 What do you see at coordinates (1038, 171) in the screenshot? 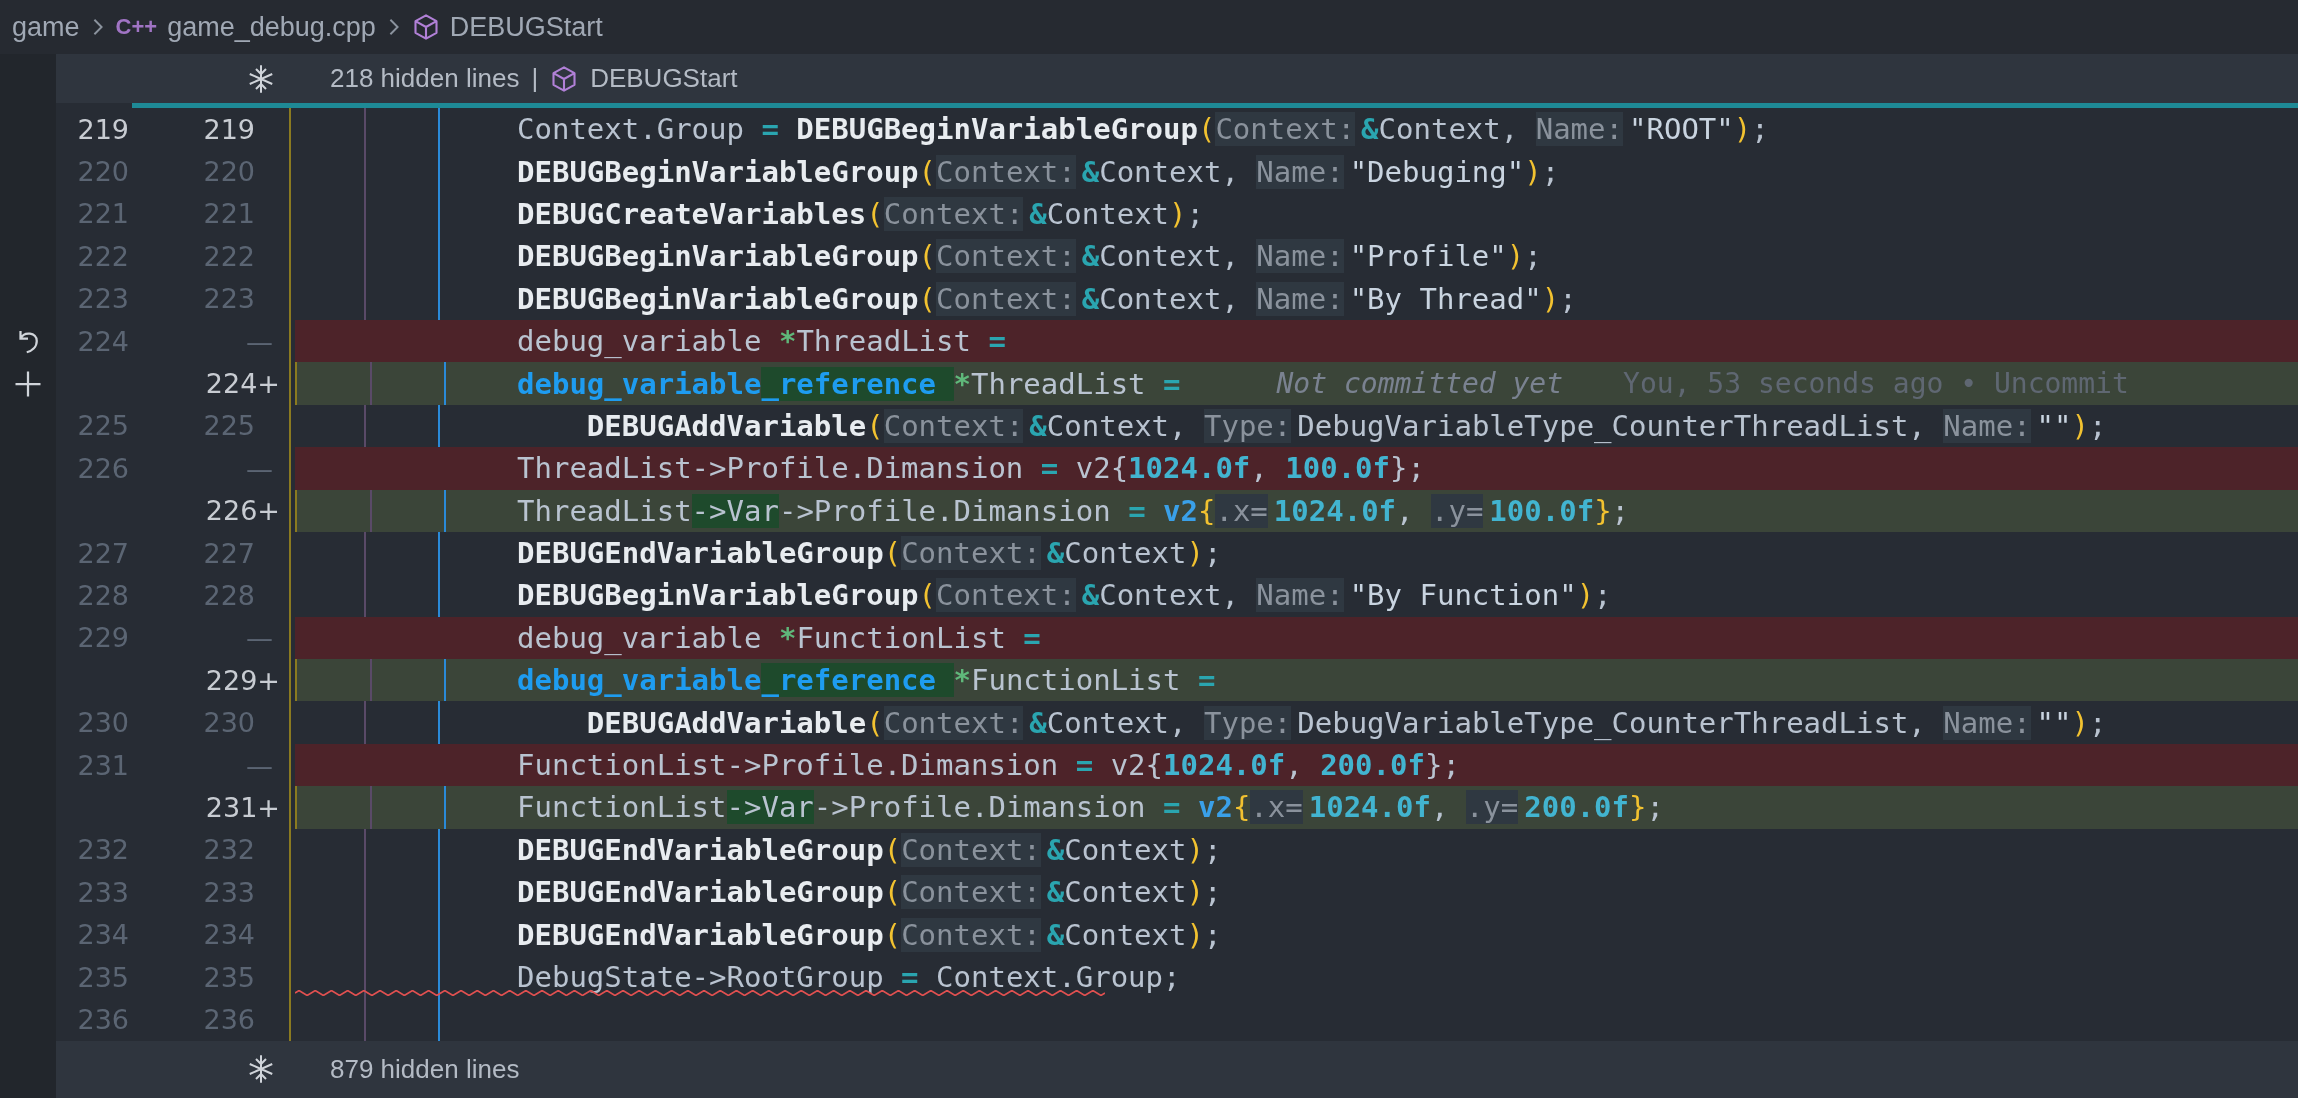
I see `code-line: DEBUGBeginVariableGroup(Context: &Context, Name: "Debuging");` at bounding box center [1038, 171].